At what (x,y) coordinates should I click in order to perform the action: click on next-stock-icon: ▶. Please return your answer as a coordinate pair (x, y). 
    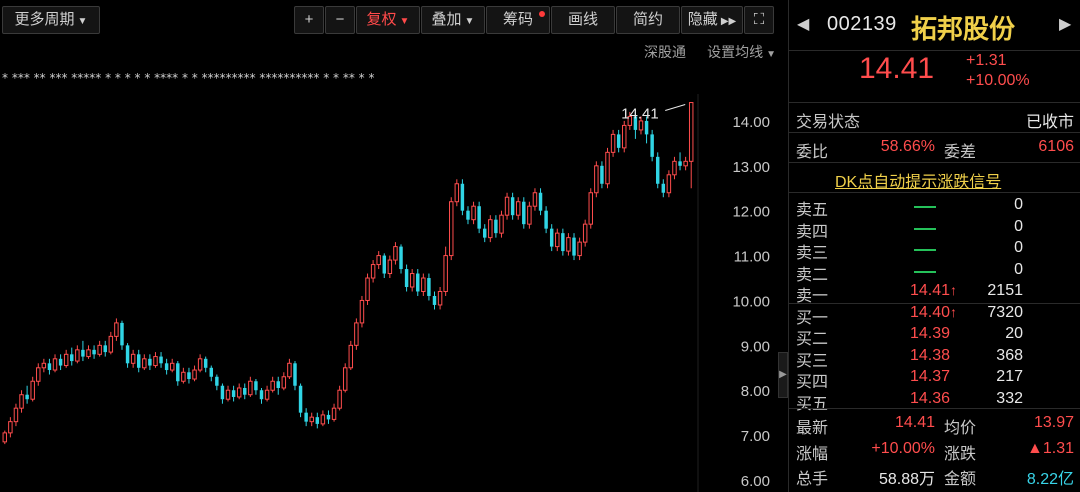
    Looking at the image, I should click on (1065, 24).